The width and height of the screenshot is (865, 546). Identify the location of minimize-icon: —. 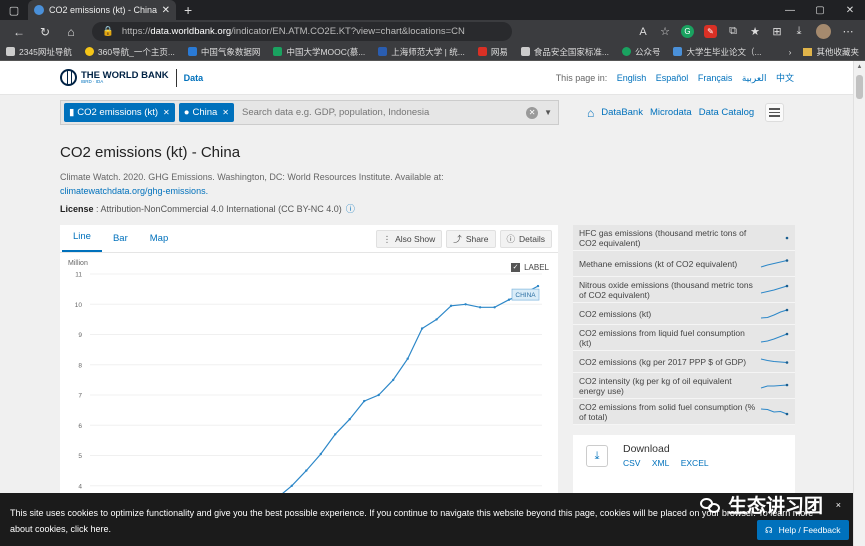
(790, 10).